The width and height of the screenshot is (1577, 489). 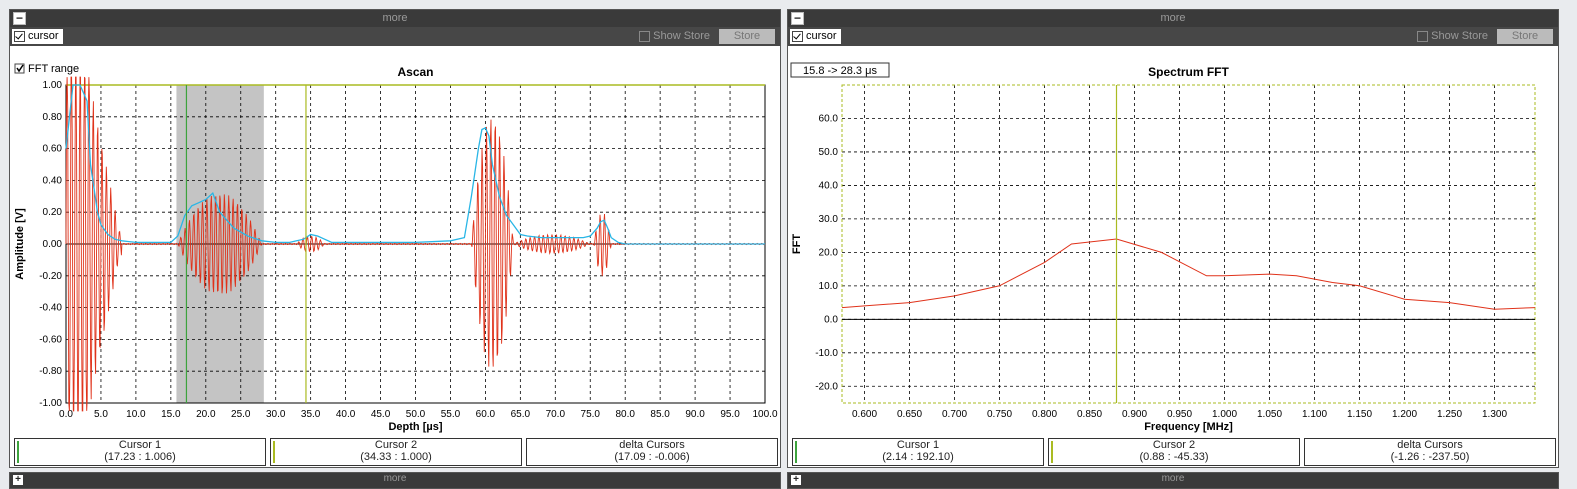 I want to click on y-tick-label: 1.00, so click(x=53, y=85).